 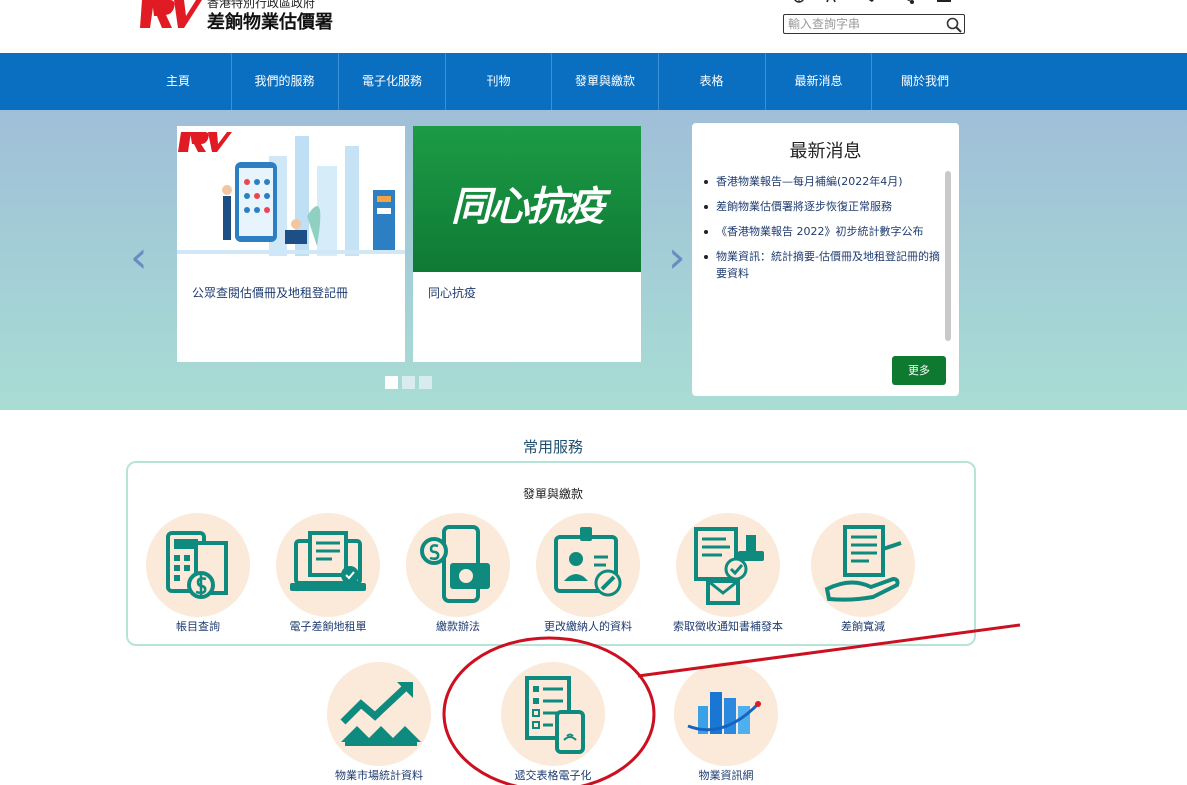 What do you see at coordinates (593, 26) in the screenshot?
I see `site-header: 香港特別行政區政府 差餉物業估價署` at bounding box center [593, 26].